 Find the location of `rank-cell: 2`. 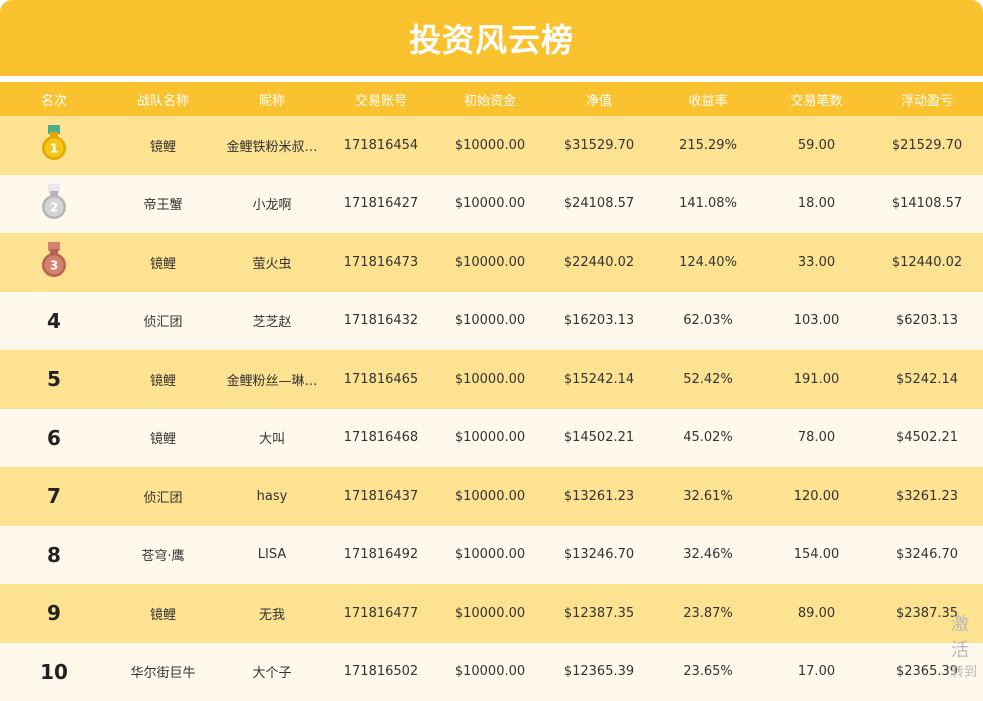

rank-cell: 2 is located at coordinates (54, 204).